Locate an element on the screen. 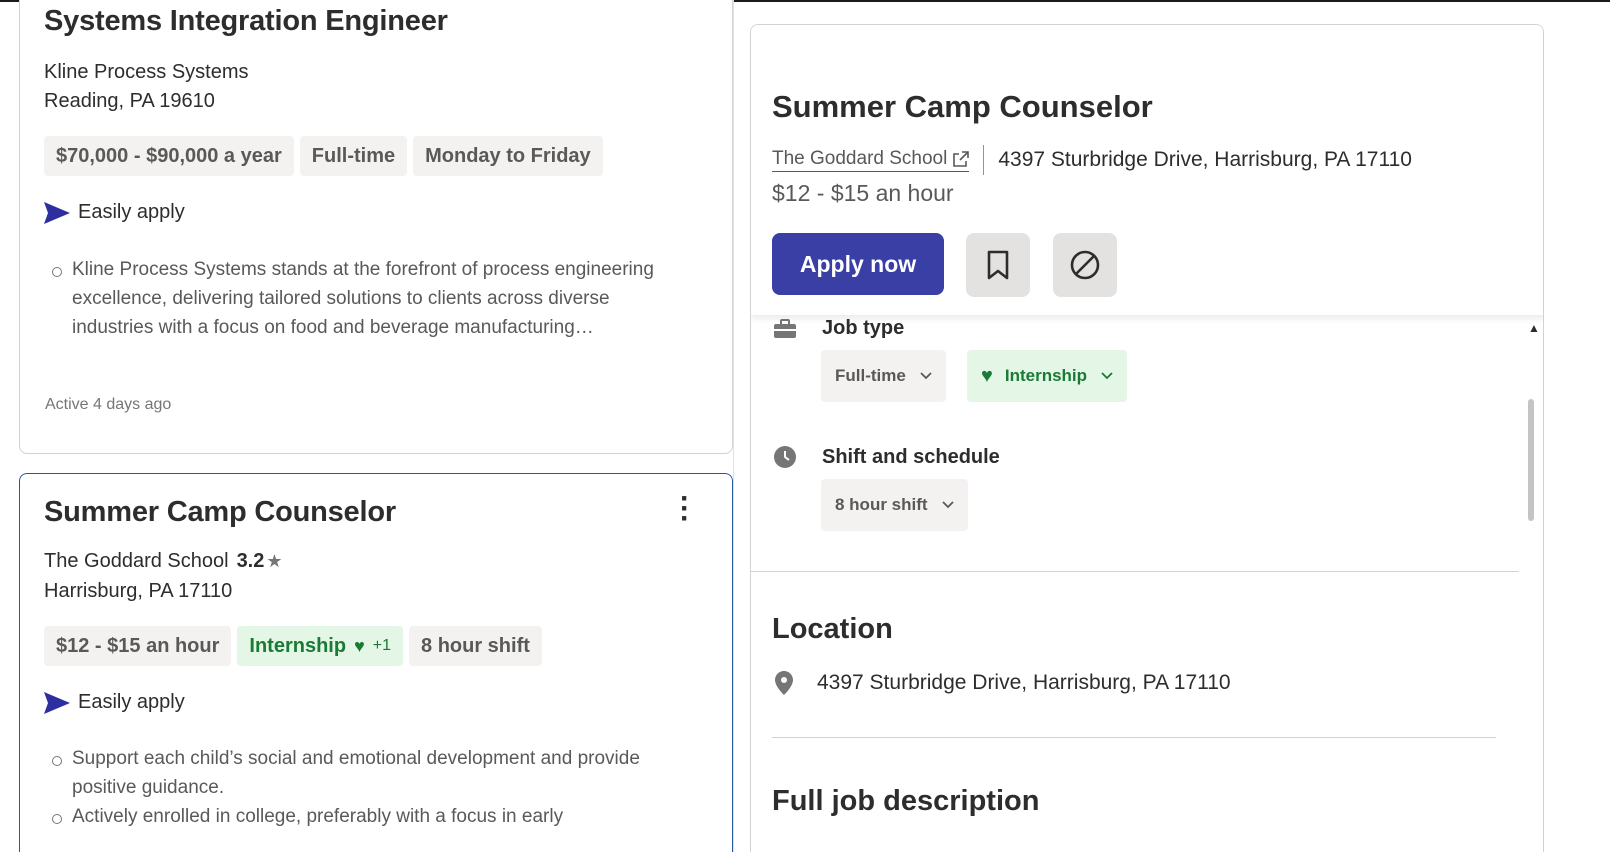  job-type-tag: Full-time is located at coordinates (353, 156).